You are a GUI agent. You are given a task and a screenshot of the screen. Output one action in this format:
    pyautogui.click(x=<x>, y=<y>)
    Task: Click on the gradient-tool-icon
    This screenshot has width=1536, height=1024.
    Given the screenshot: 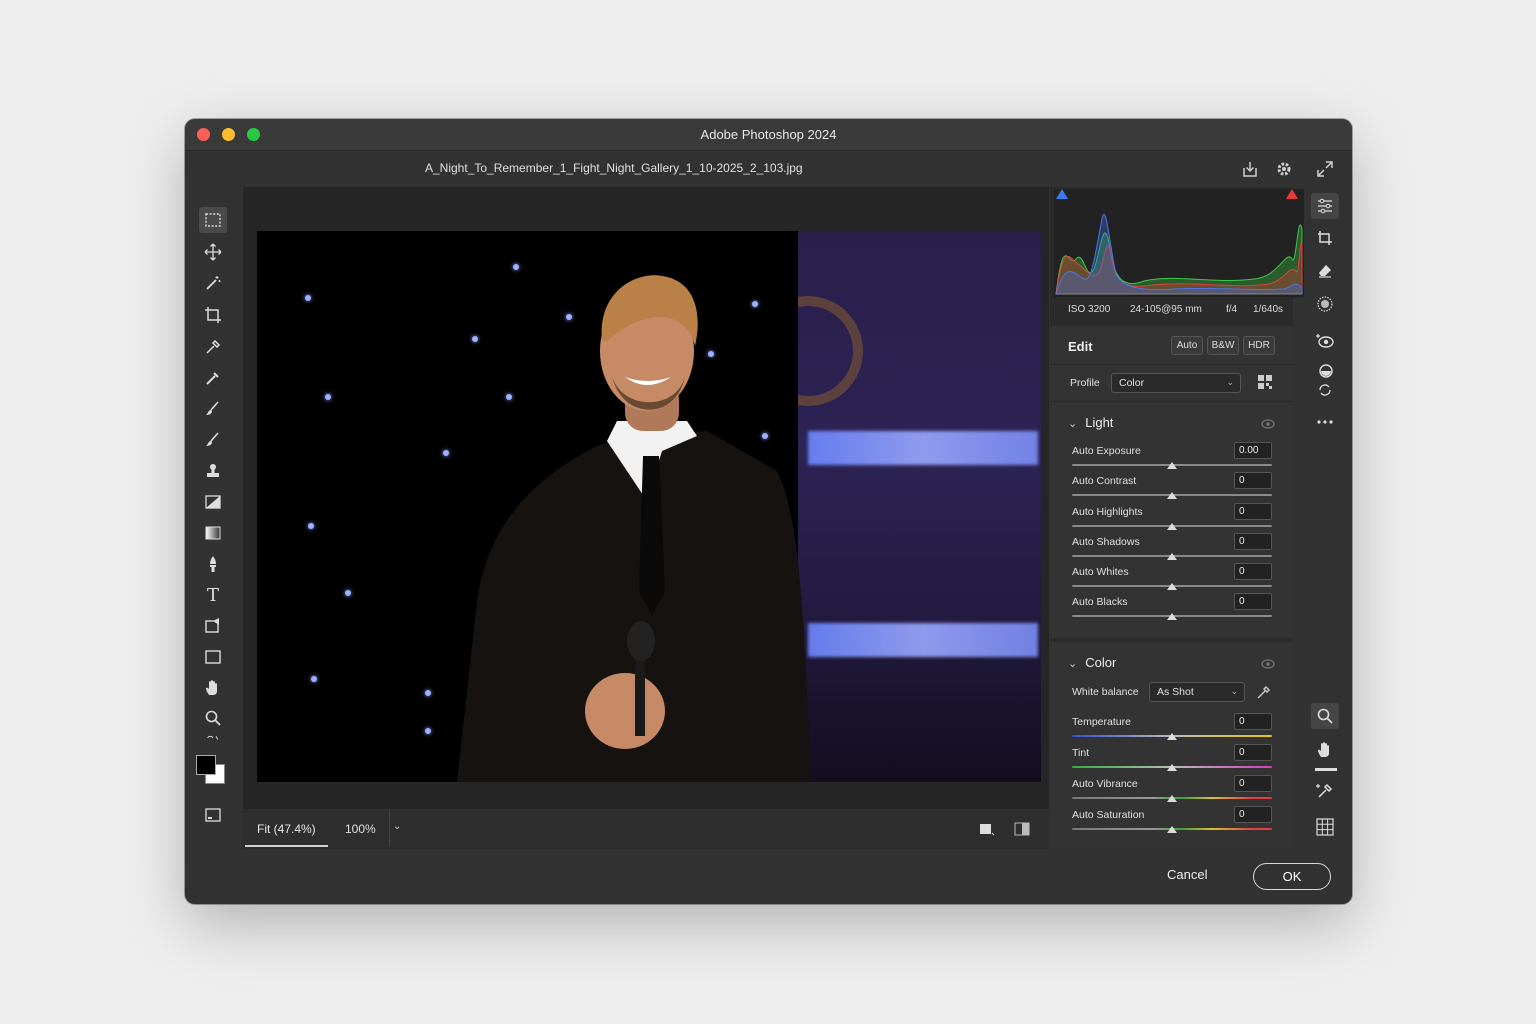 What is the action you would take?
    pyautogui.click(x=213, y=533)
    